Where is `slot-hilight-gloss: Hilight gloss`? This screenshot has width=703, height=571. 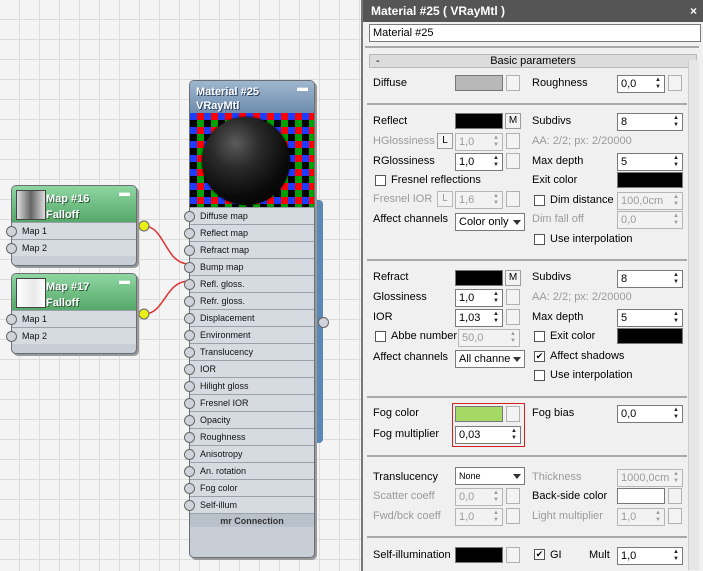
slot-hilight-gloss: Hilight gloss is located at coordinates (249, 385).